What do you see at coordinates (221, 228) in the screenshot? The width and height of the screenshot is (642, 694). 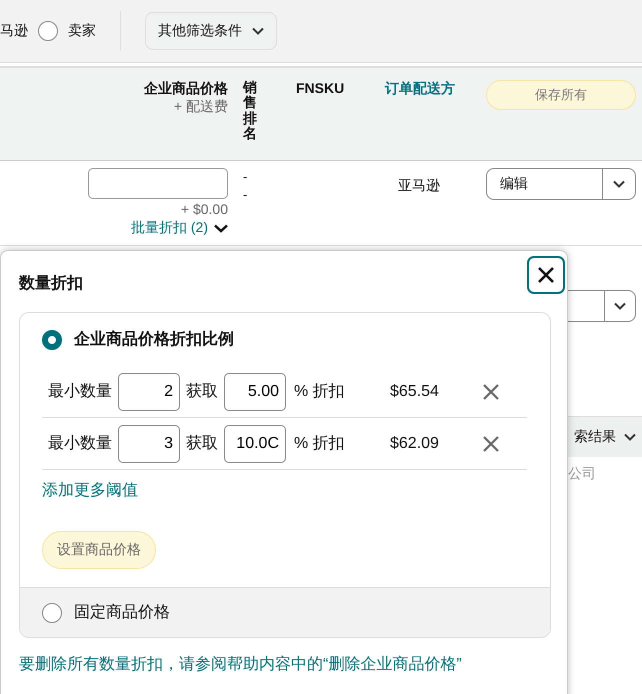 I see `chevron-icon` at bounding box center [221, 228].